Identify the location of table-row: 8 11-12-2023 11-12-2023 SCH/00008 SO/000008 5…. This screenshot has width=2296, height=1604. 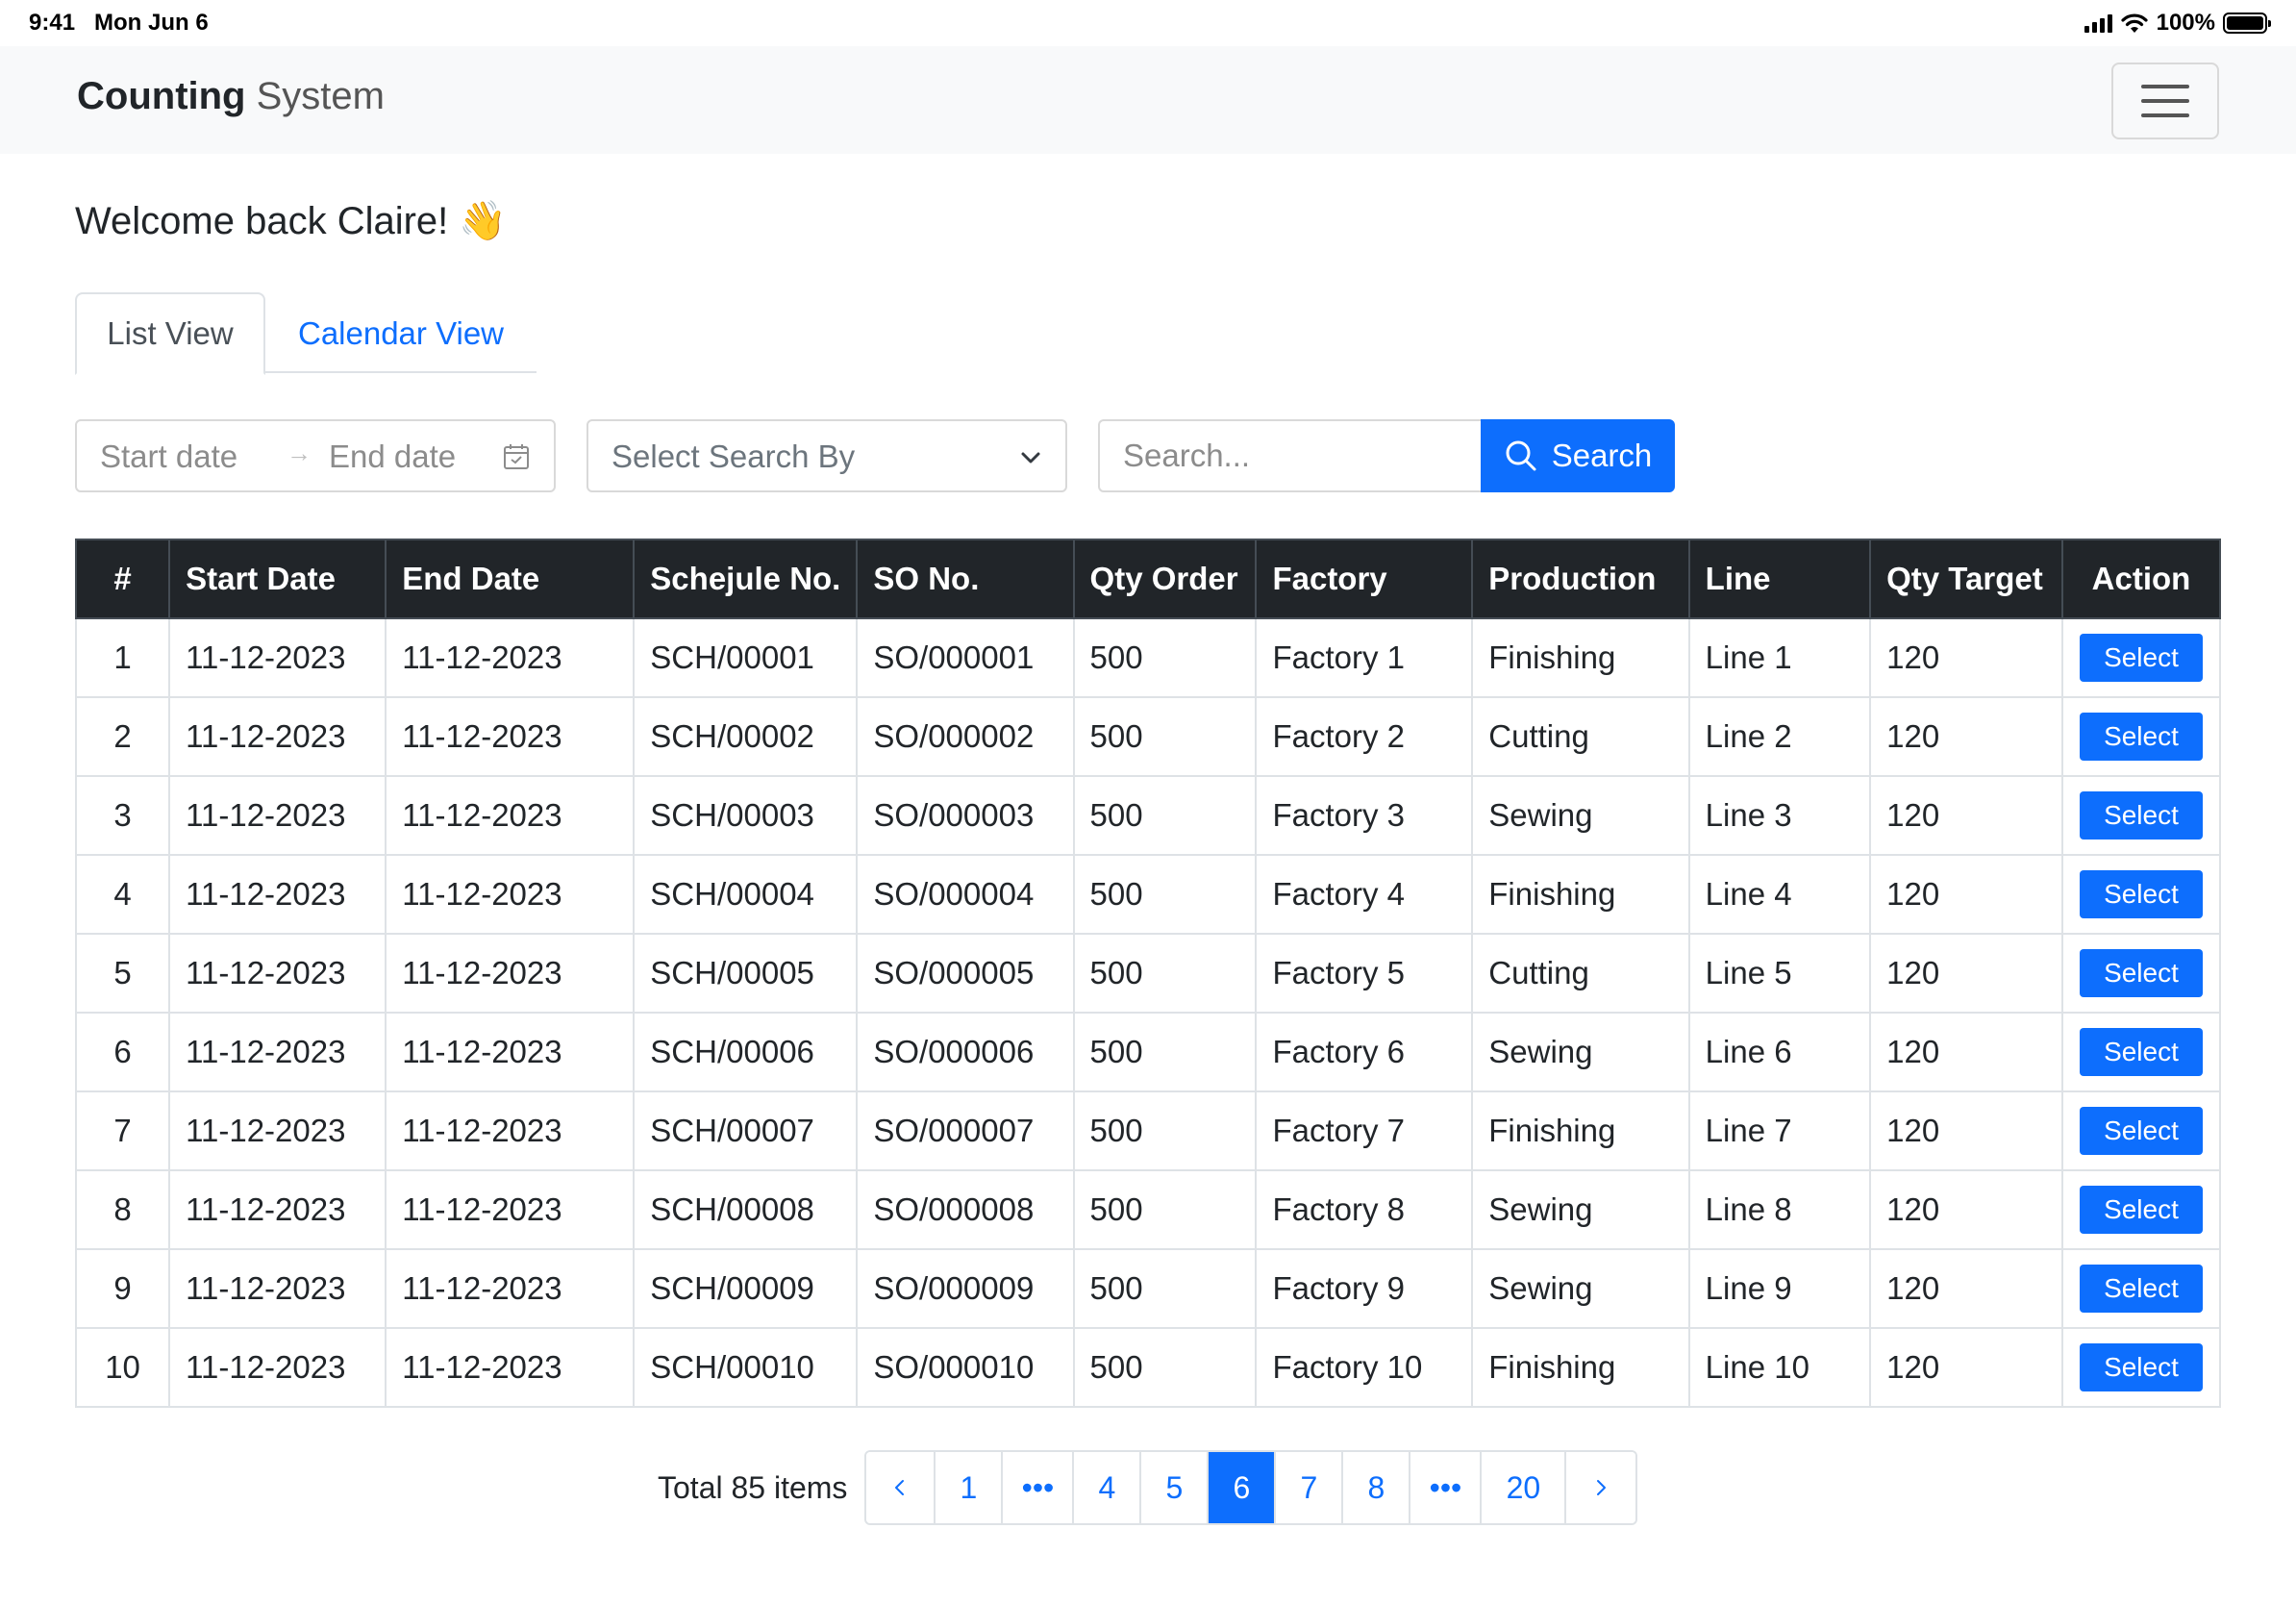
(1148, 1209).